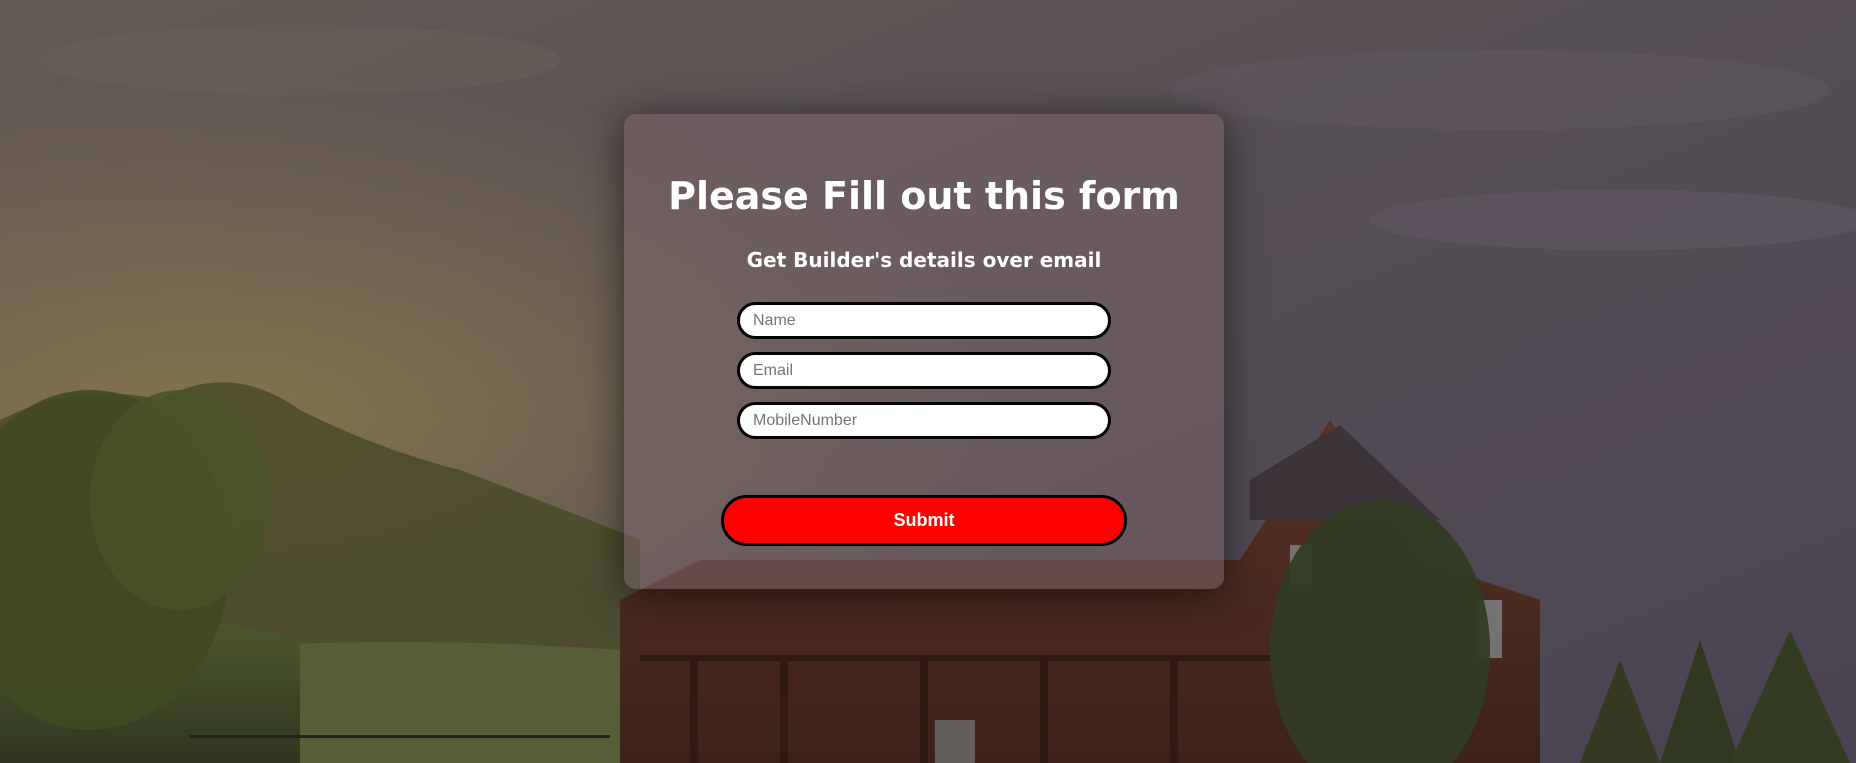 This screenshot has height=763, width=1856. I want to click on submit-button: Submit, so click(924, 520).